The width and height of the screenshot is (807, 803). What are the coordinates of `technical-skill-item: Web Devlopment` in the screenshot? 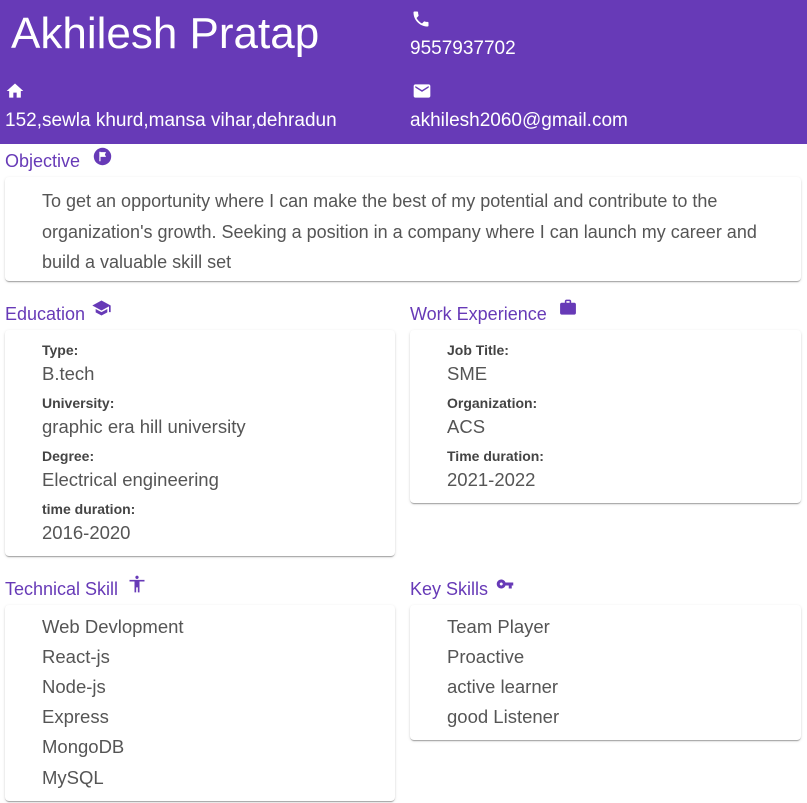 It's located at (113, 626).